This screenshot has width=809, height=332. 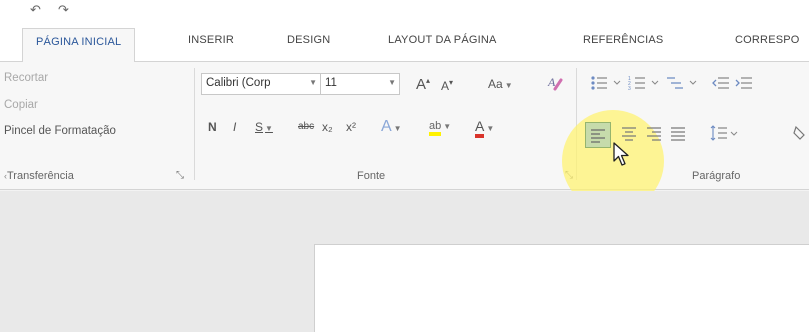 I want to click on svg-text: 3, so click(x=629, y=88).